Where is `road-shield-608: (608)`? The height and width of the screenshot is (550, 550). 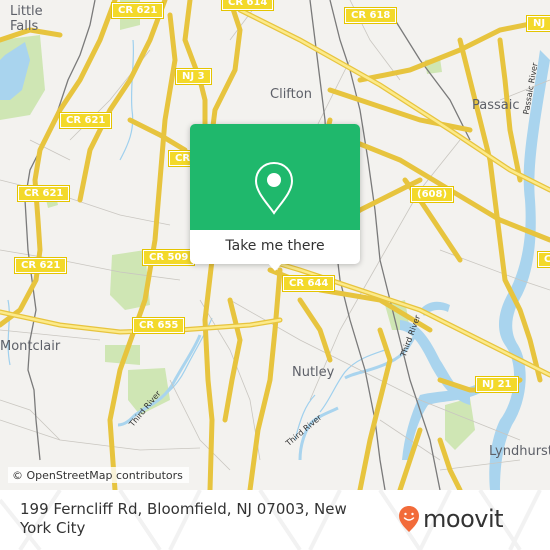 road-shield-608: (608) is located at coordinates (432, 194).